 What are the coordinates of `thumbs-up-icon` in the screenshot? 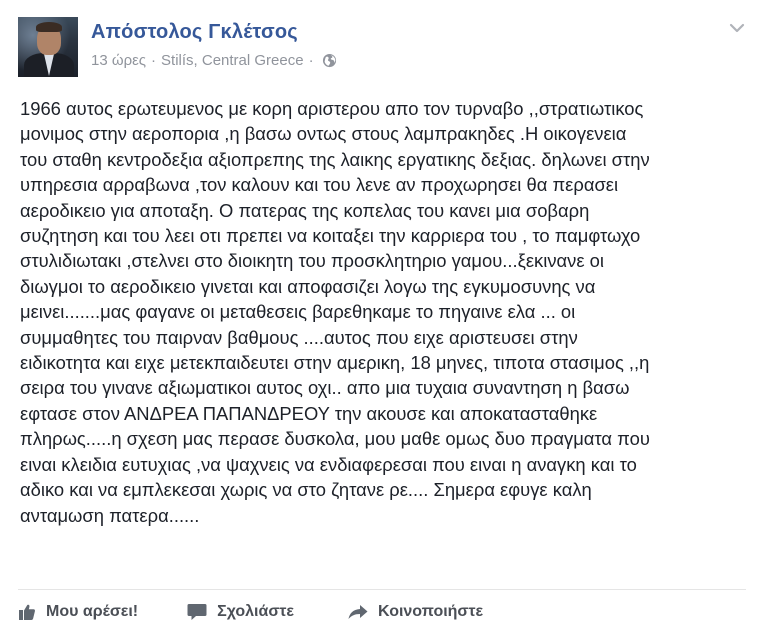 It's located at (27, 612).